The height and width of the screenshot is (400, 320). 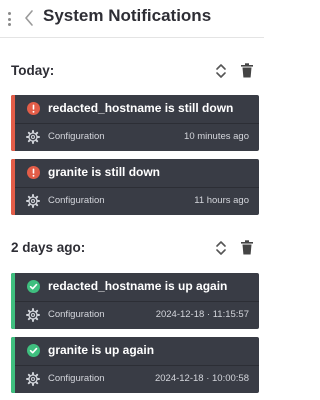 What do you see at coordinates (202, 314) in the screenshot?
I see `notification-time: 2024-12-18 · 11:15:57` at bounding box center [202, 314].